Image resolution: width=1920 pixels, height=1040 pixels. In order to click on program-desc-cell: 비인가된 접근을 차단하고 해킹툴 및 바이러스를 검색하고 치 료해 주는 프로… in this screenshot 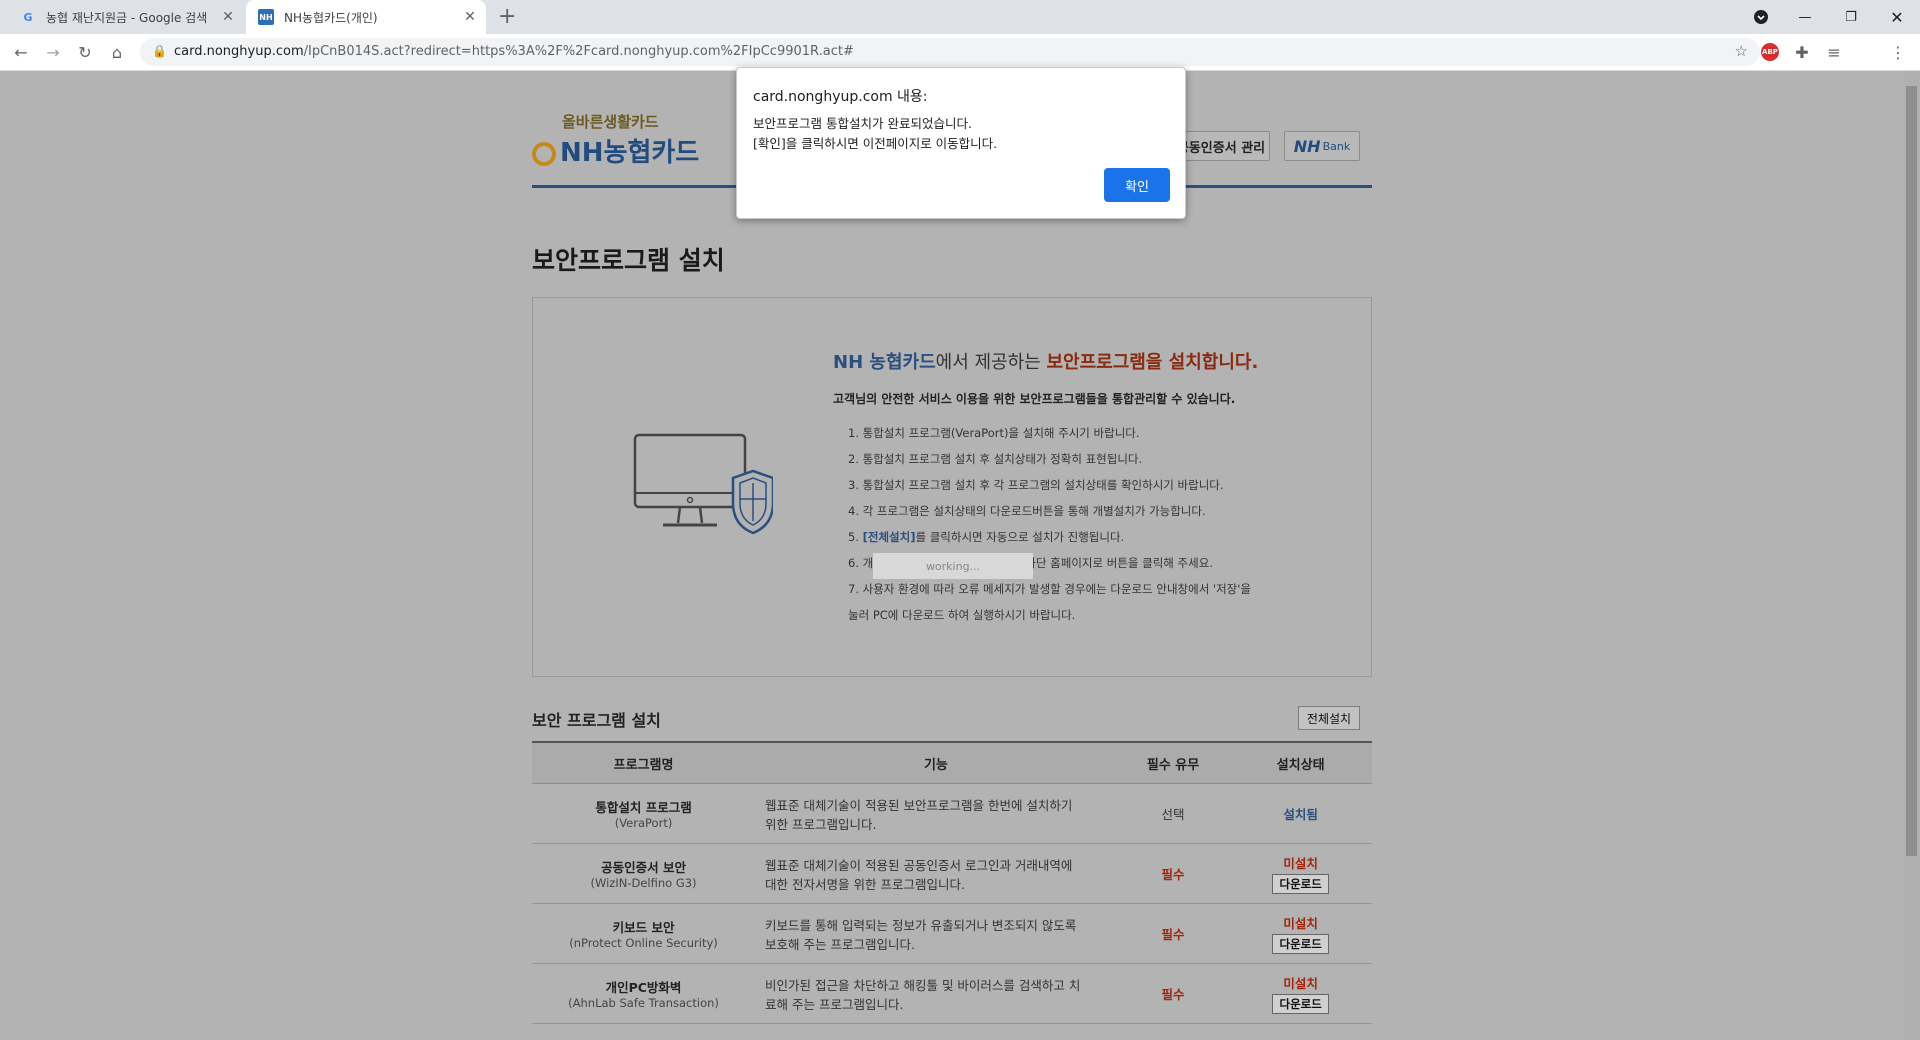, I will do `click(936, 993)`.